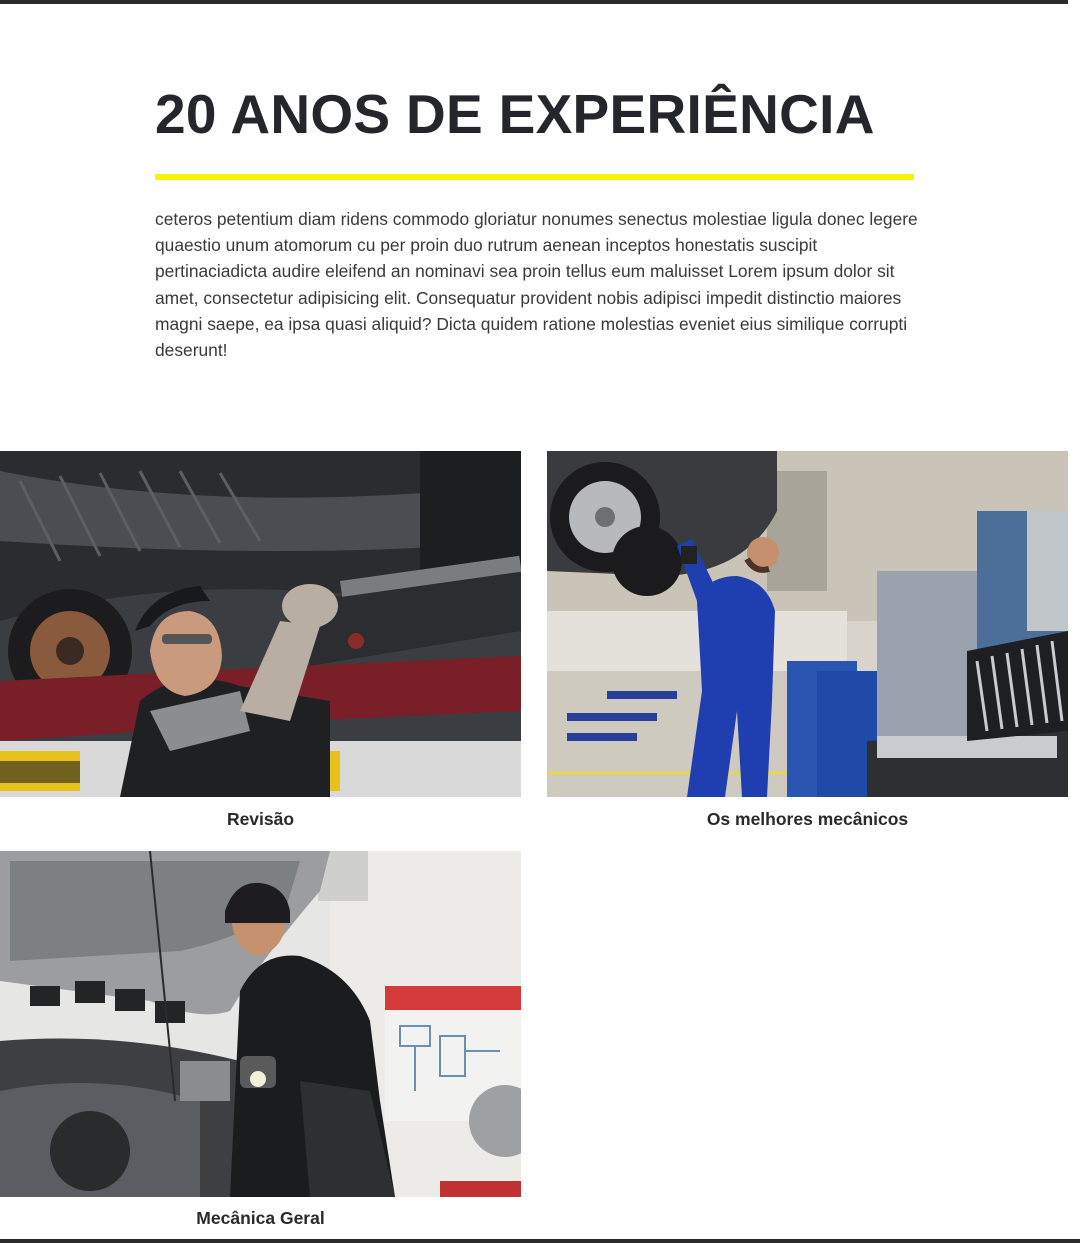  What do you see at coordinates (807, 819) in the screenshot?
I see `service-caption: Os melhores mecânicos` at bounding box center [807, 819].